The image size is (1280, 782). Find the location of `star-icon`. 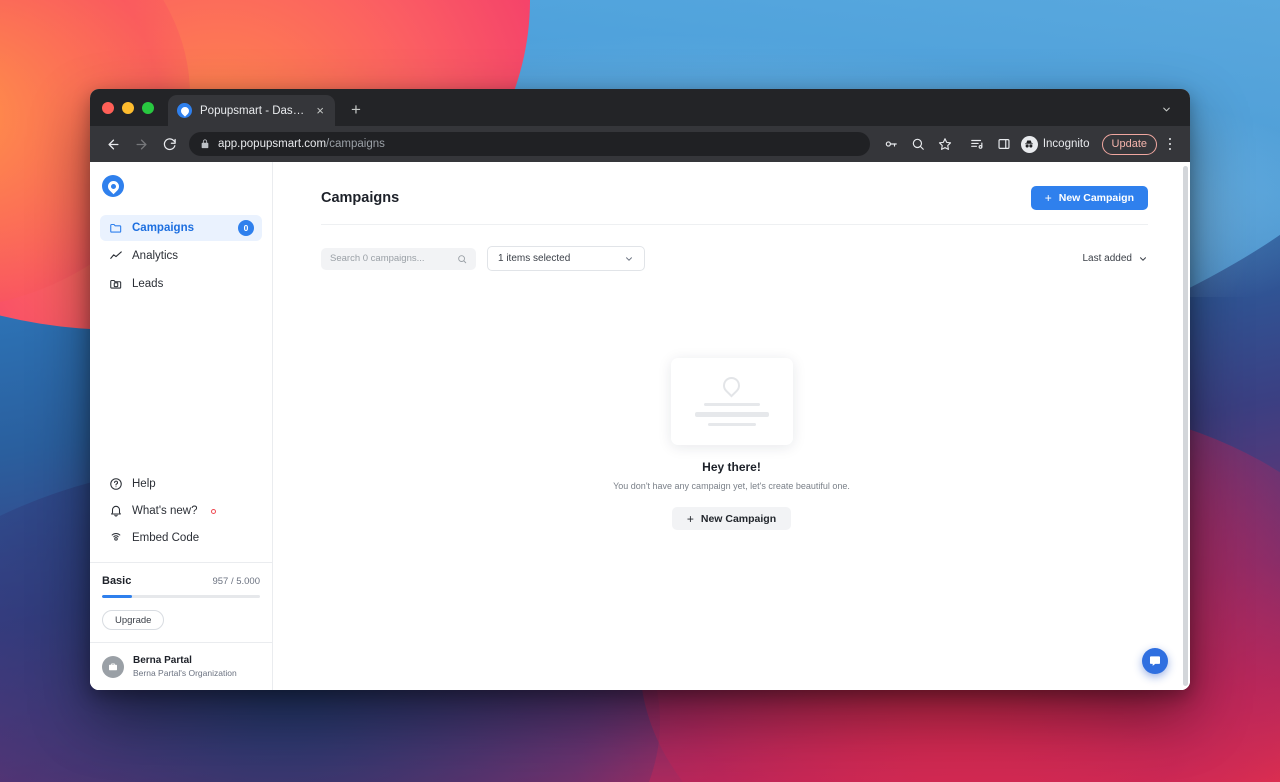

star-icon is located at coordinates (945, 144).